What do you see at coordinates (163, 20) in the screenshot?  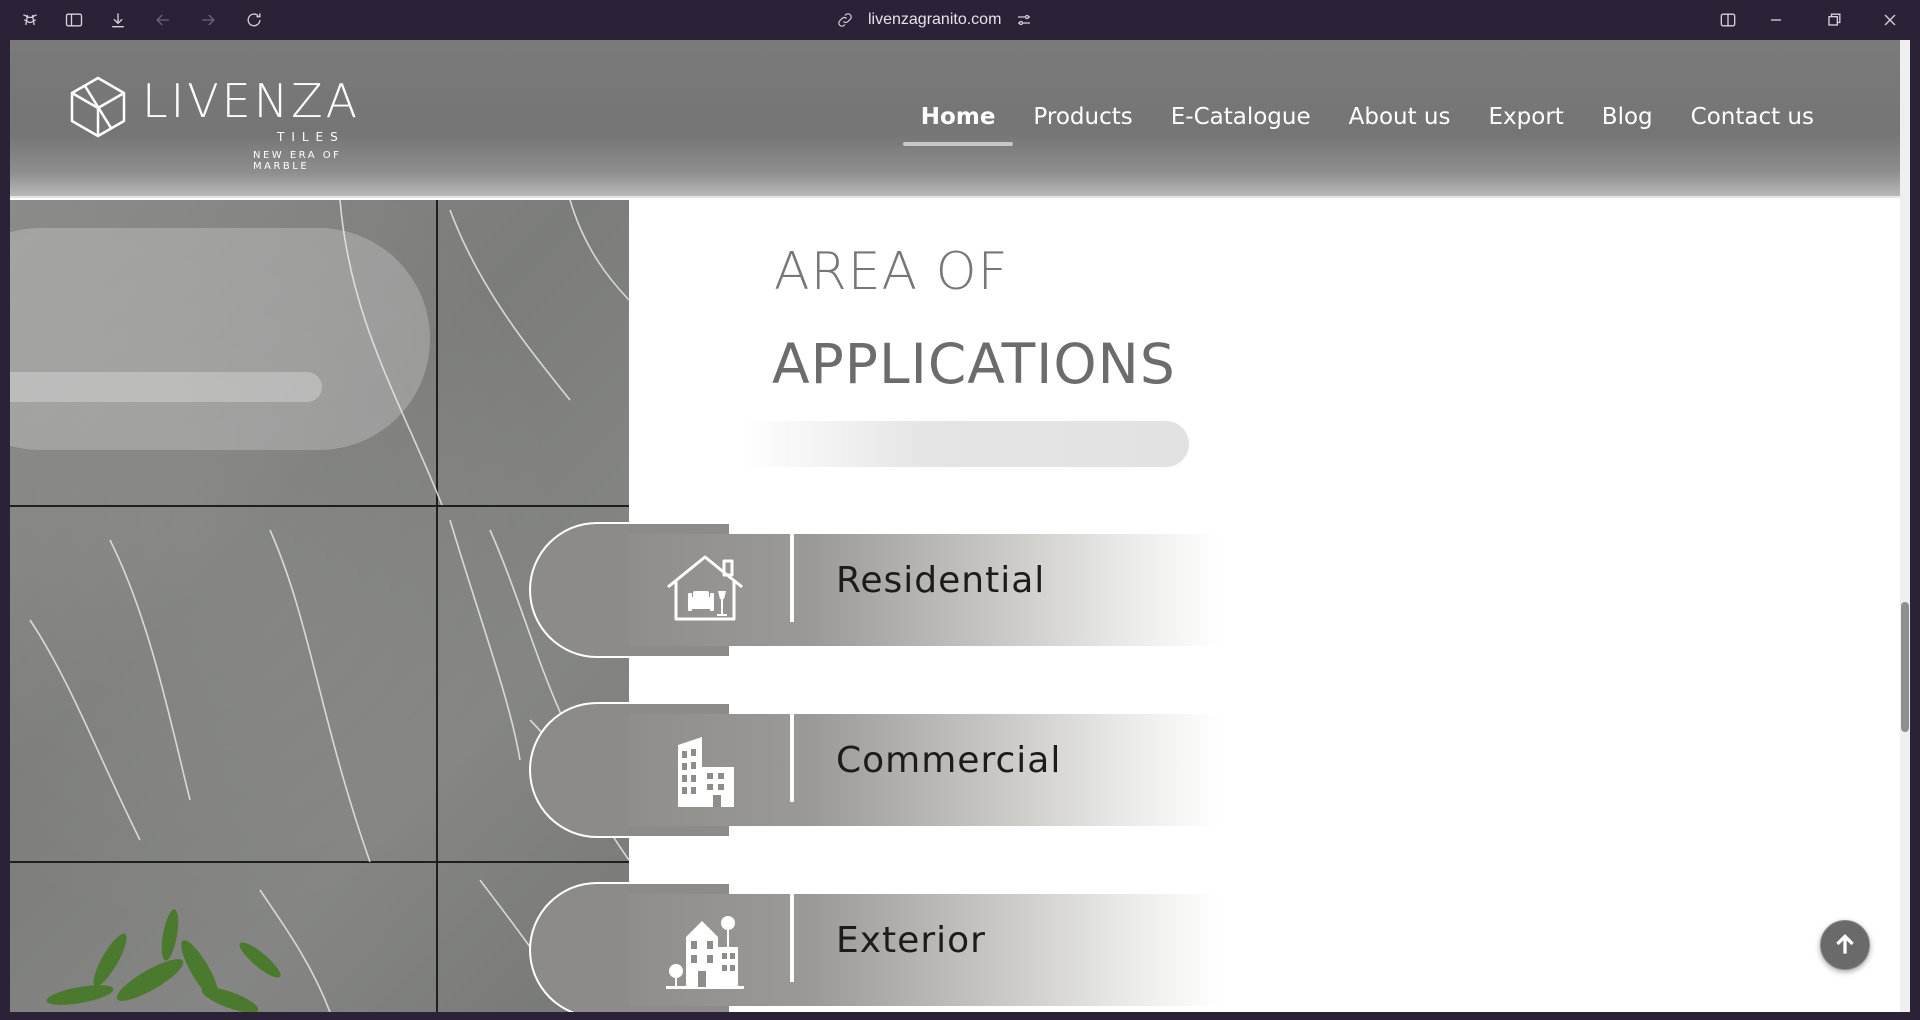 I see `back-arrow-icon` at bounding box center [163, 20].